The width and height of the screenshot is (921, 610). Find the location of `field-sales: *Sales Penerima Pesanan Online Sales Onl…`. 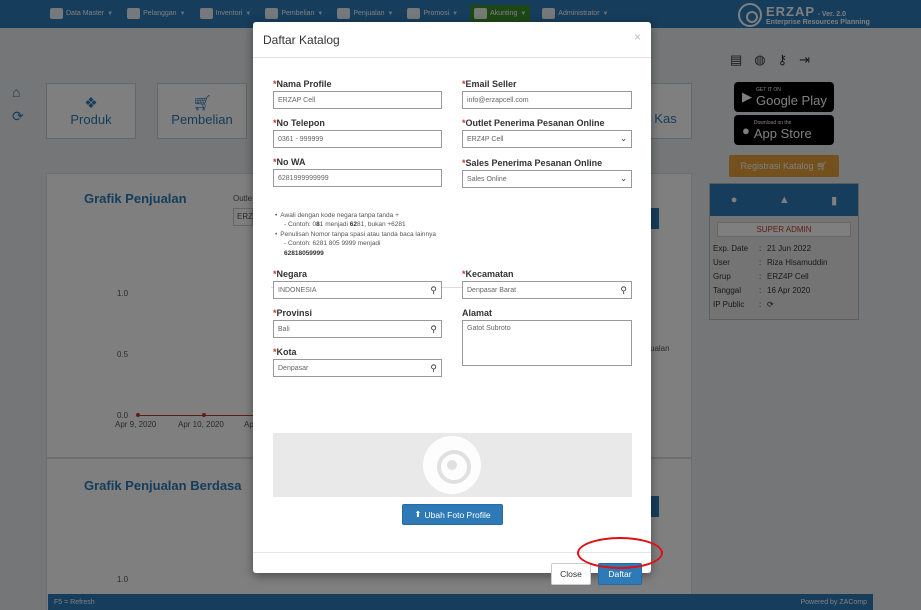

field-sales: *Sales Penerima Pesanan Online Sales Onl… is located at coordinates (547, 173).